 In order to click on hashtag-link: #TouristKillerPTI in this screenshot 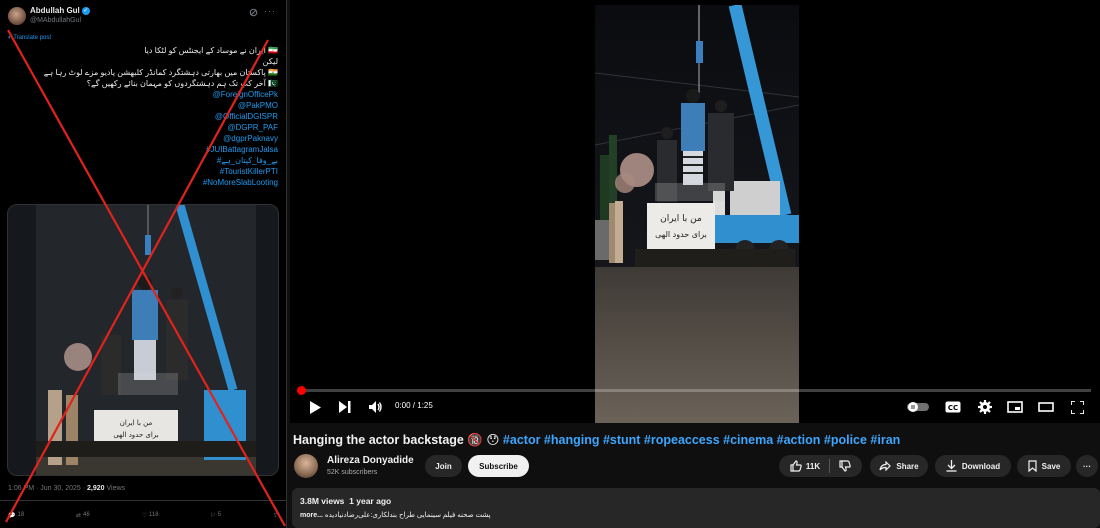, I will do `click(143, 171)`.